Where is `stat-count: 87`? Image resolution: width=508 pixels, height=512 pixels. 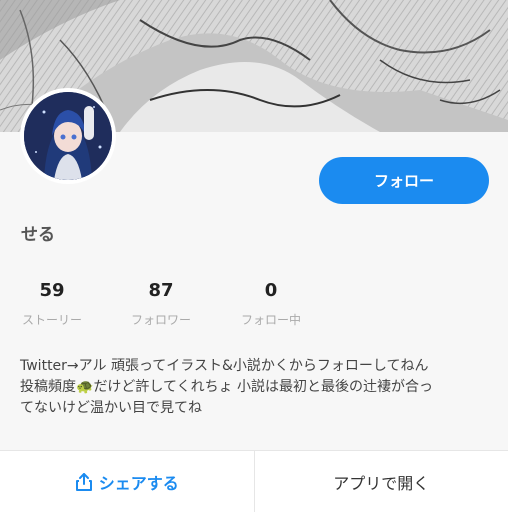 stat-count: 87 is located at coordinates (161, 290).